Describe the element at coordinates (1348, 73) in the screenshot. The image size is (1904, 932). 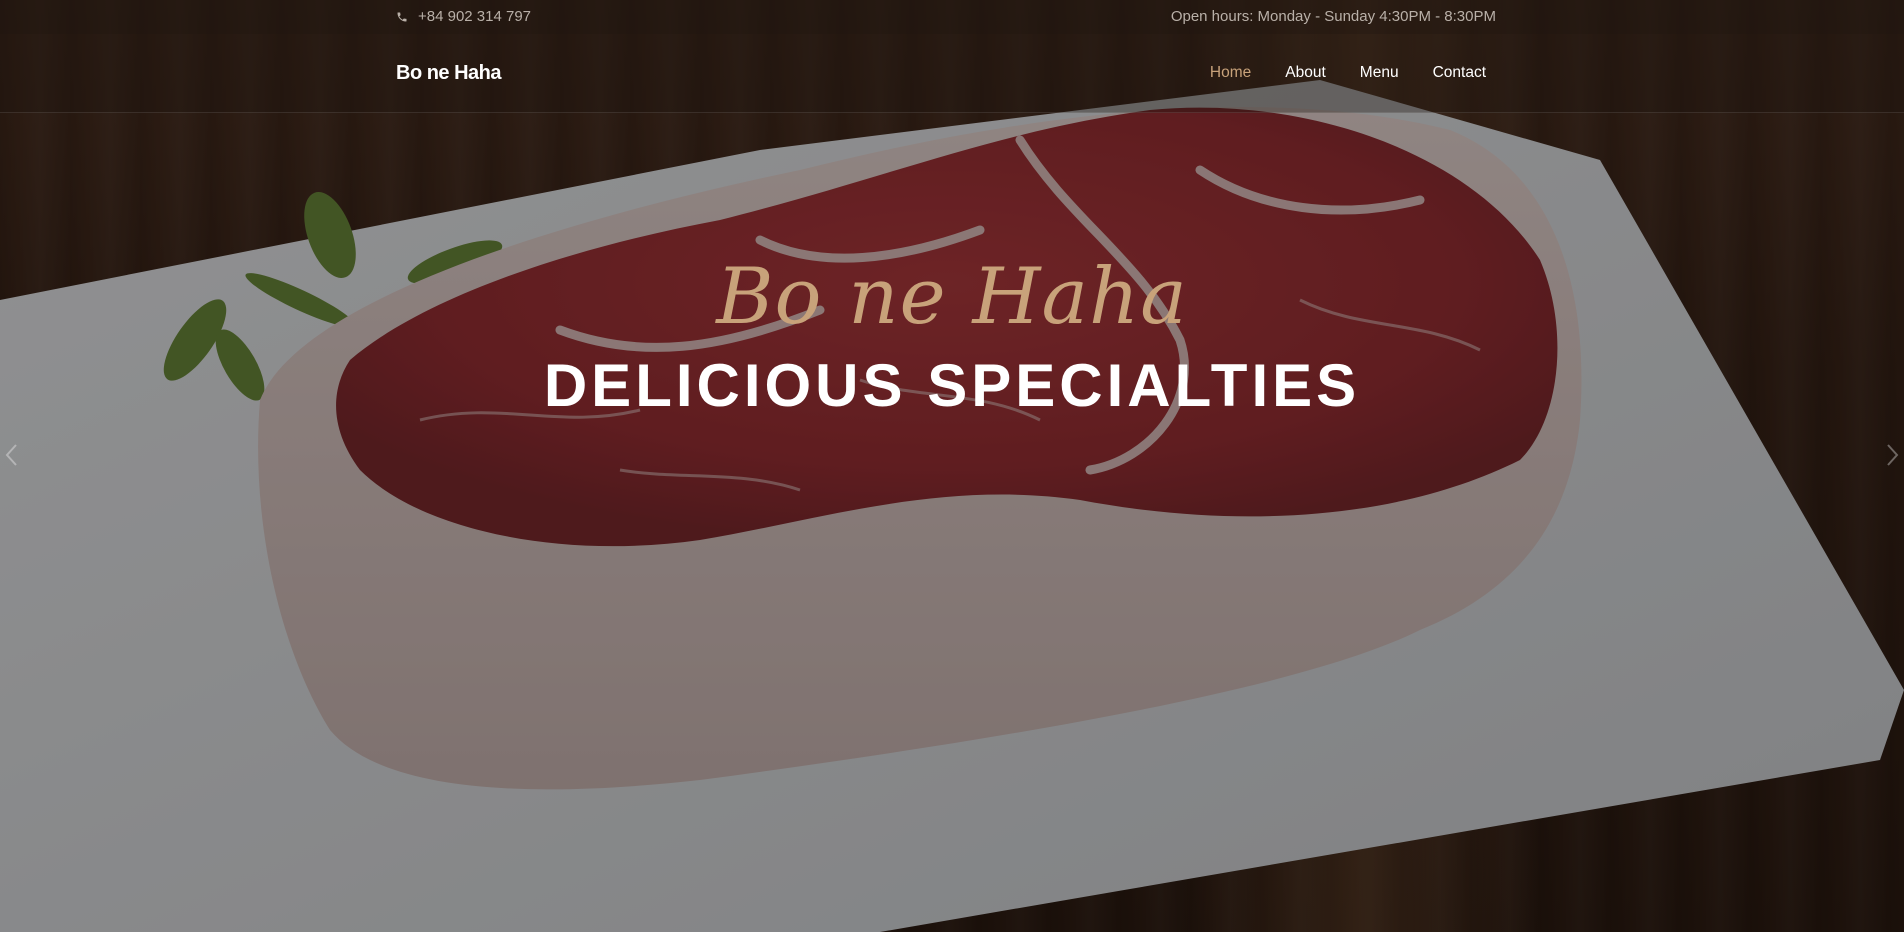
I see `nav-menu: Home About Menu Contact` at that location.